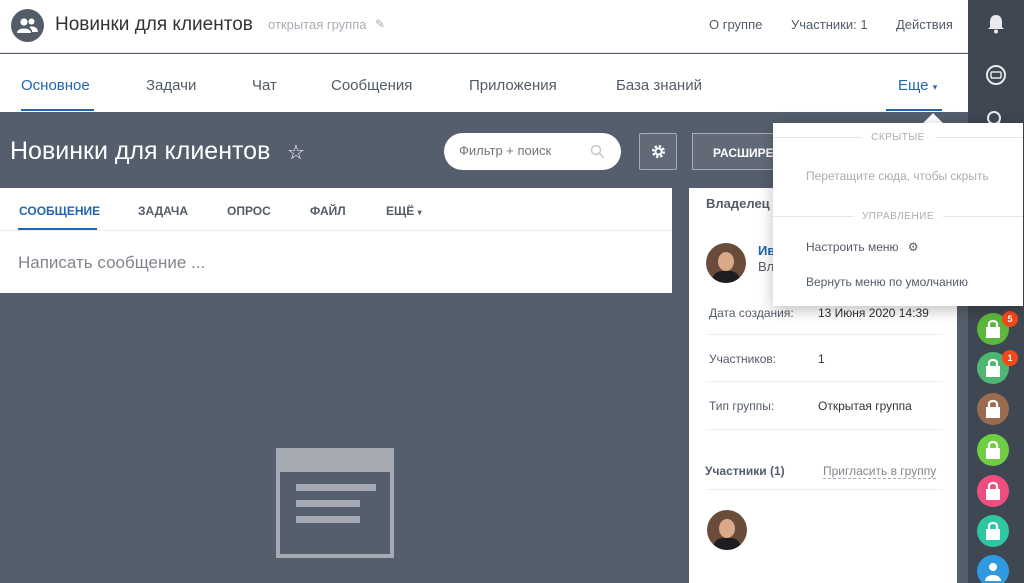  What do you see at coordinates (1010, 319) in the screenshot?
I see `unread-badge: 5` at bounding box center [1010, 319].